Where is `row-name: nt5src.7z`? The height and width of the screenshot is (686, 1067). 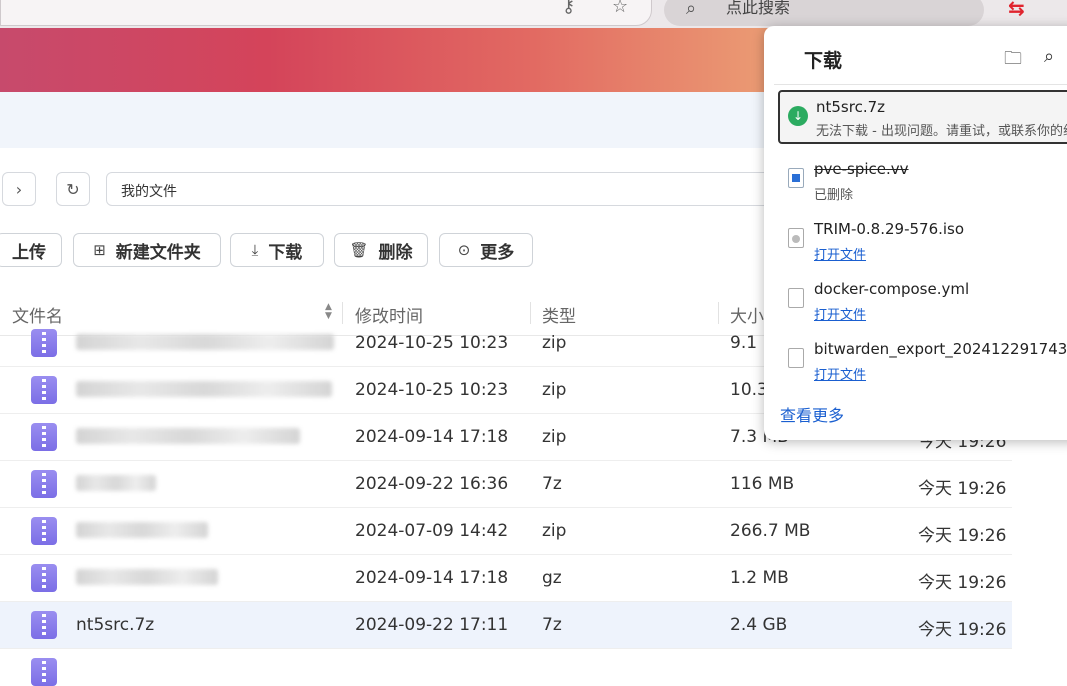 row-name: nt5src.7z is located at coordinates (115, 625).